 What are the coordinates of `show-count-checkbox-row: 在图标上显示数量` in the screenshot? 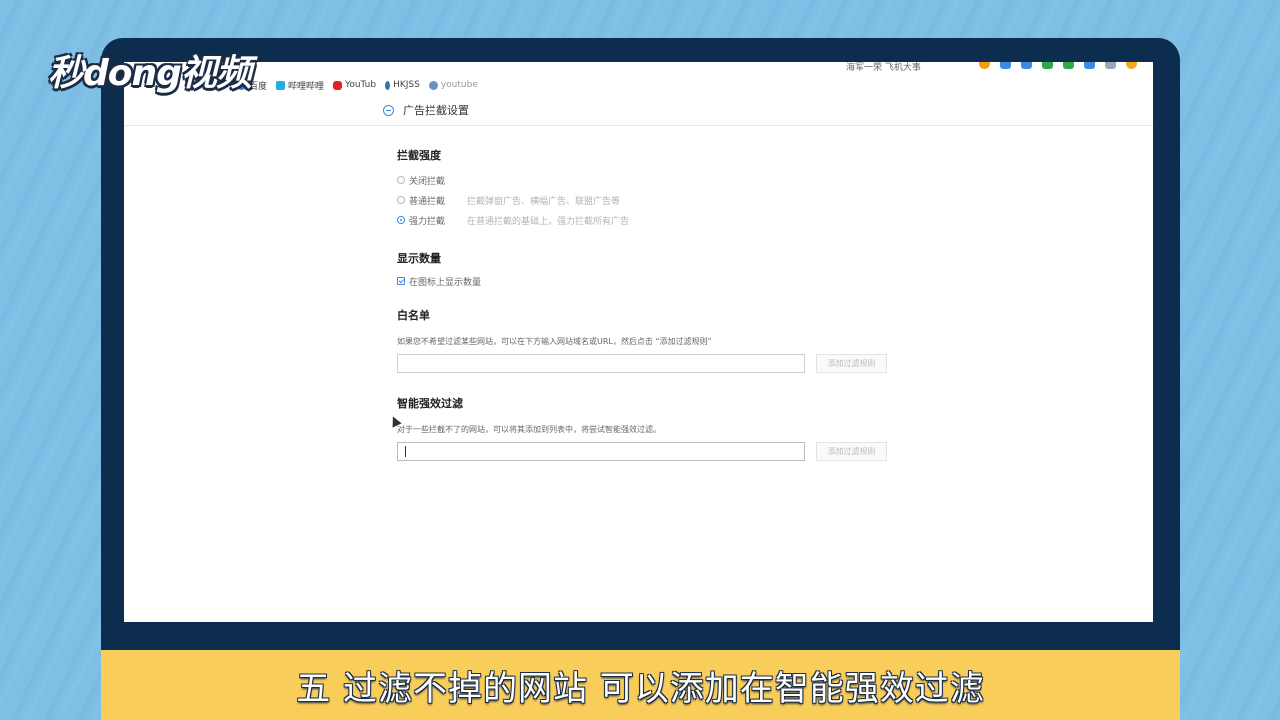 It's located at (439, 281).